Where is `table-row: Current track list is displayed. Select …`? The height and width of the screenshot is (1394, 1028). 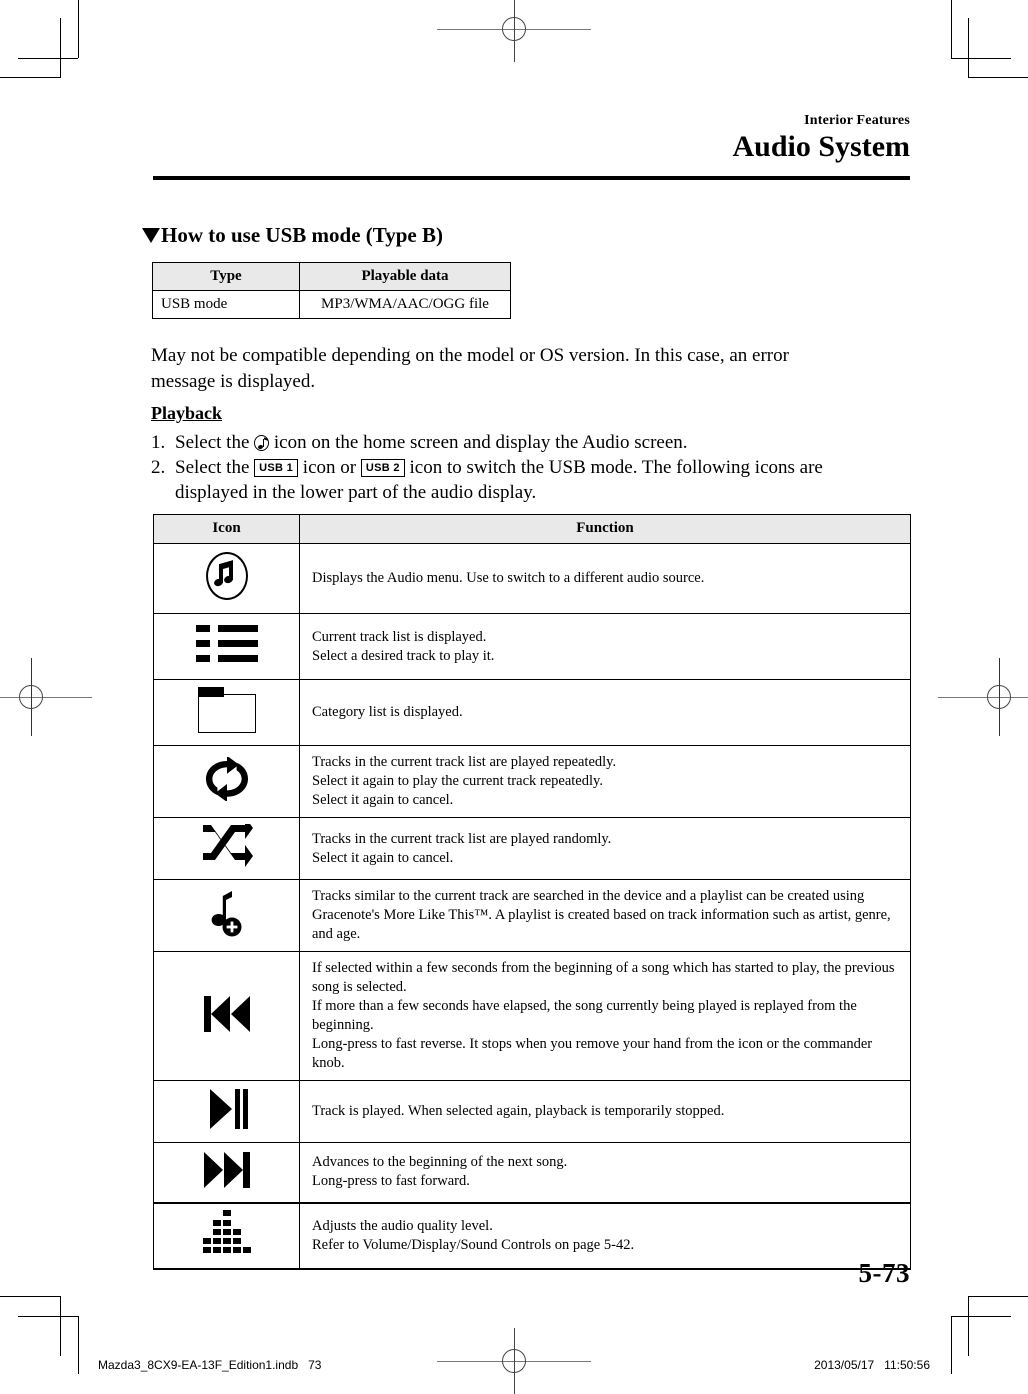
table-row: Current track list is displayed. Select … is located at coordinates (532, 646).